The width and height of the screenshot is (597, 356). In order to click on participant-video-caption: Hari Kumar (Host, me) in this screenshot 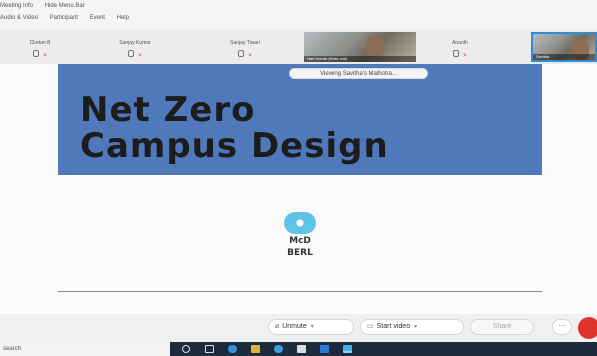, I will do `click(360, 59)`.